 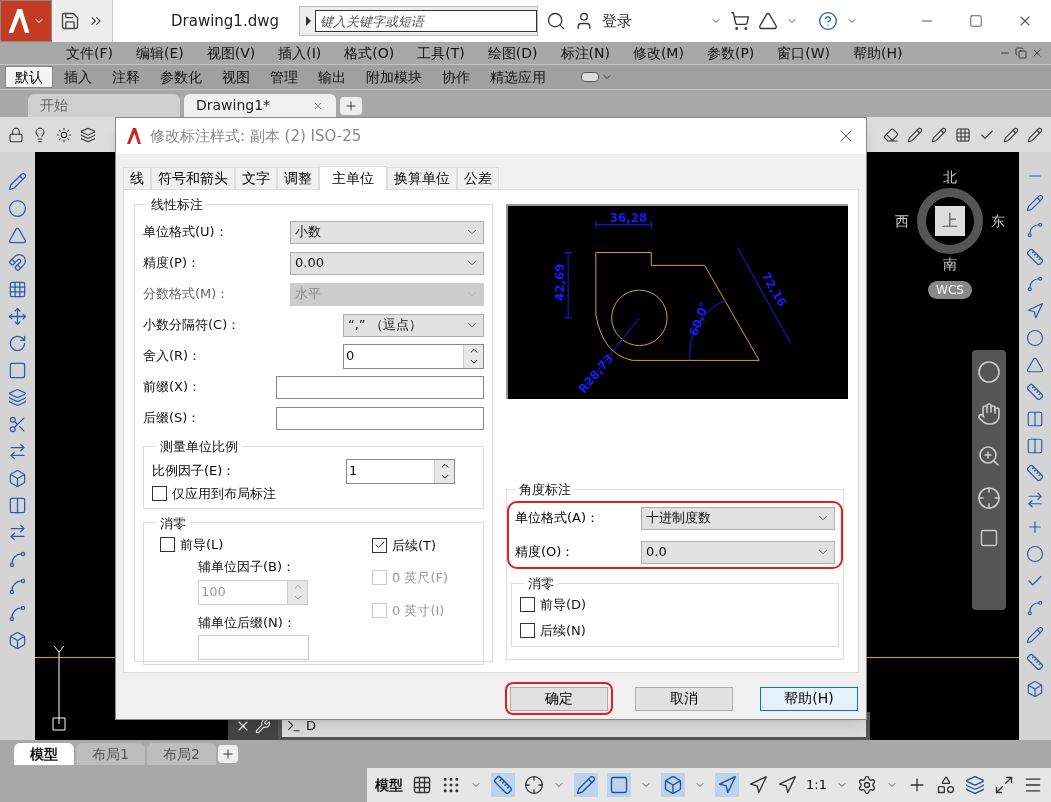 What do you see at coordinates (512, 53) in the screenshot?
I see `menu-item: 绘图(D)` at bounding box center [512, 53].